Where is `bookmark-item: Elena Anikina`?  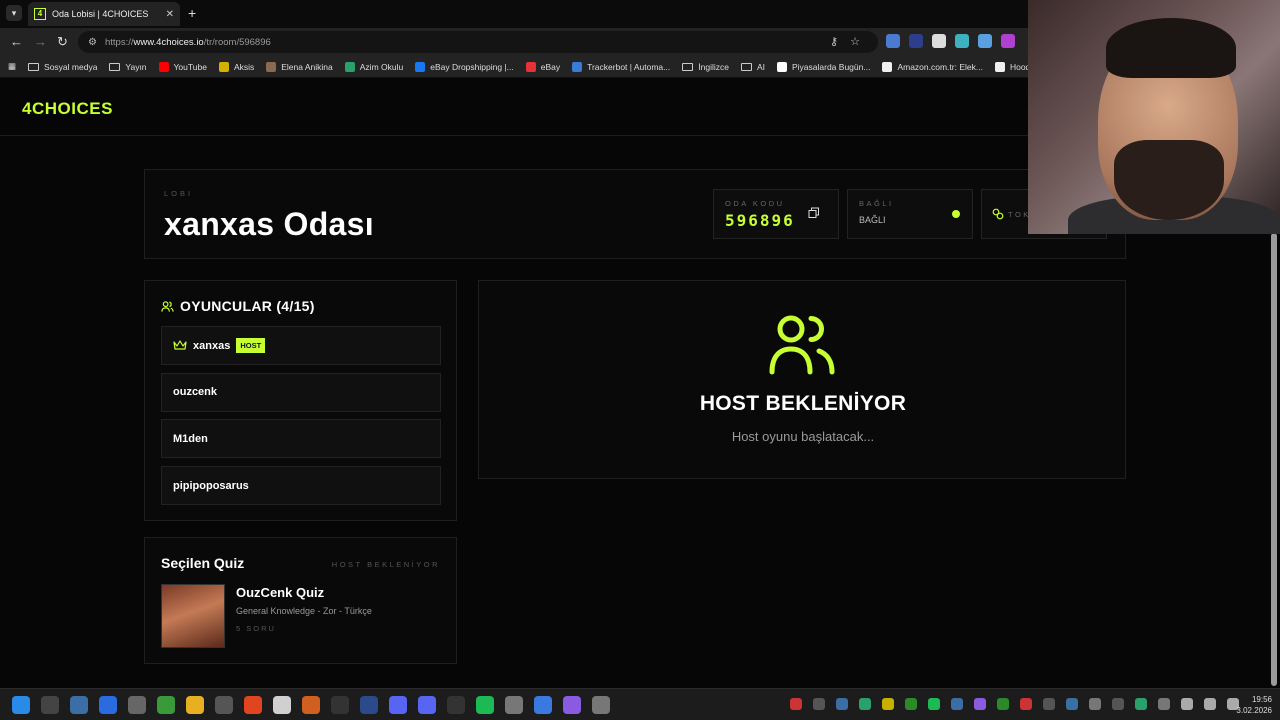 bookmark-item: Elena Anikina is located at coordinates (299, 66).